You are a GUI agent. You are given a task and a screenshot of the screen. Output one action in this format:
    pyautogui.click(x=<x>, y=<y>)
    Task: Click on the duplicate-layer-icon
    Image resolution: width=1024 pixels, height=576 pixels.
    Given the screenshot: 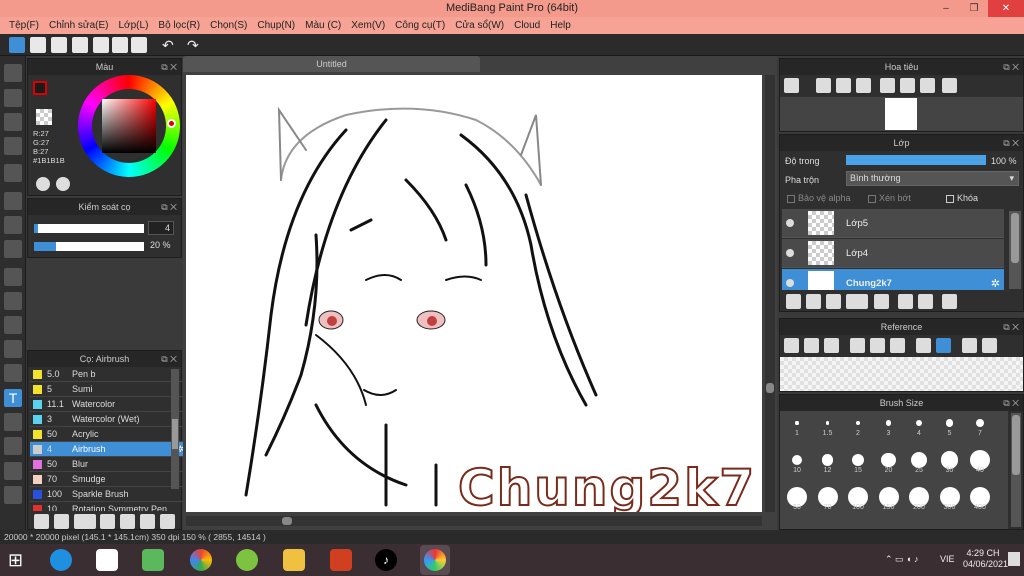 What is the action you would take?
    pyautogui.click(x=905, y=301)
    